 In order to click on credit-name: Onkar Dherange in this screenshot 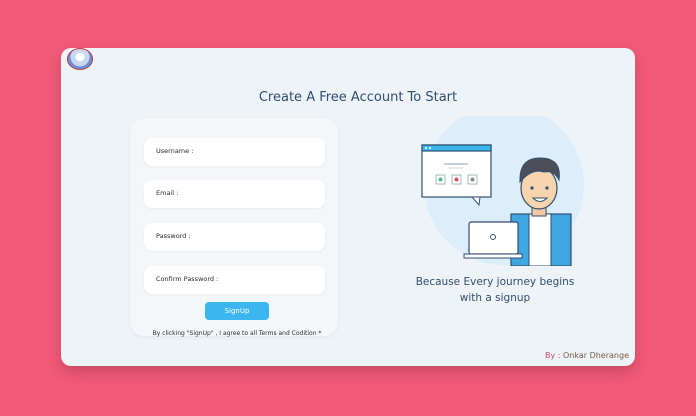, I will do `click(595, 355)`.